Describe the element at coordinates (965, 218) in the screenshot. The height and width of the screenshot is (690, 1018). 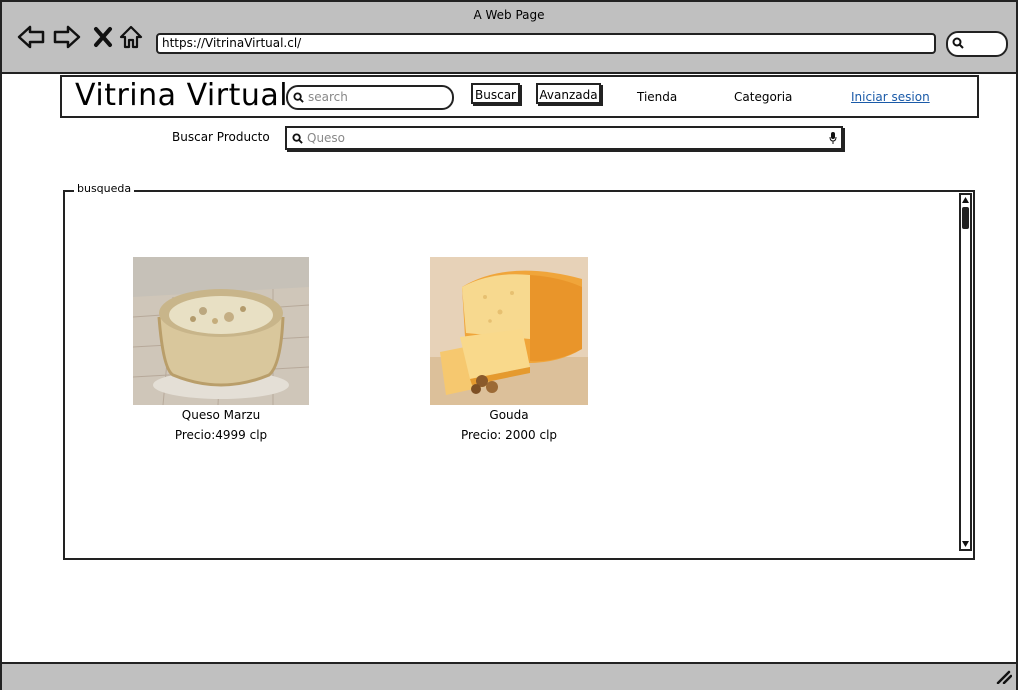
I see `scroll-thumb` at that location.